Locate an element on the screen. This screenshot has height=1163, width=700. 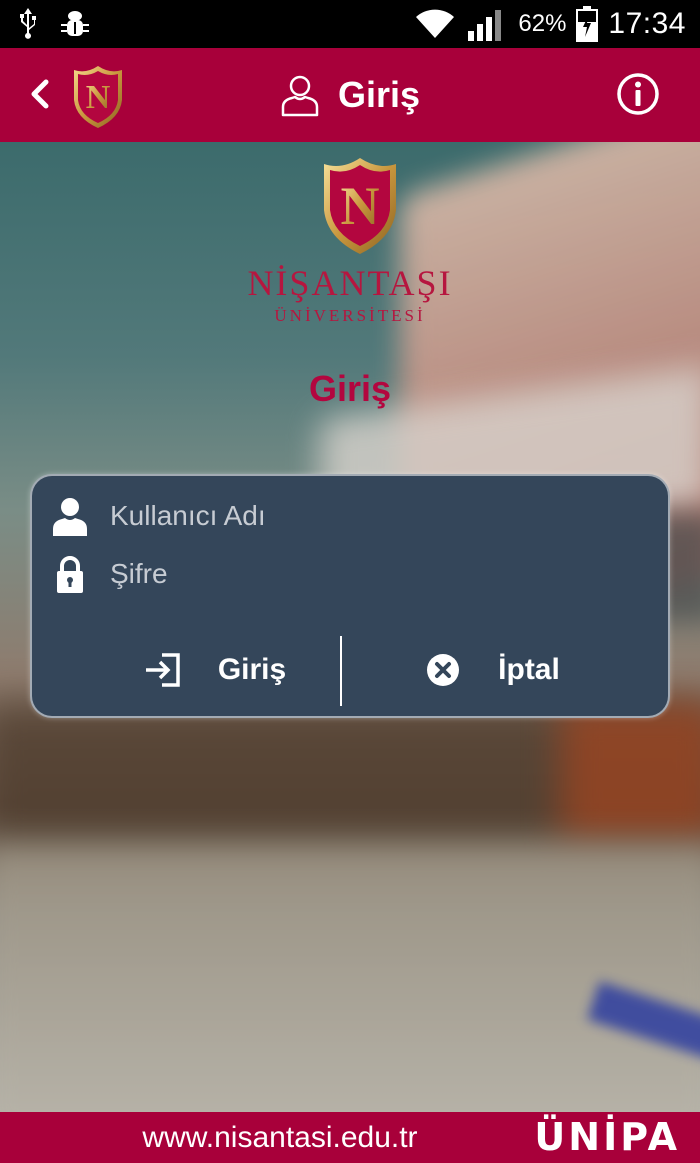
cancel-button: İptal is located at coordinates (492, 670).